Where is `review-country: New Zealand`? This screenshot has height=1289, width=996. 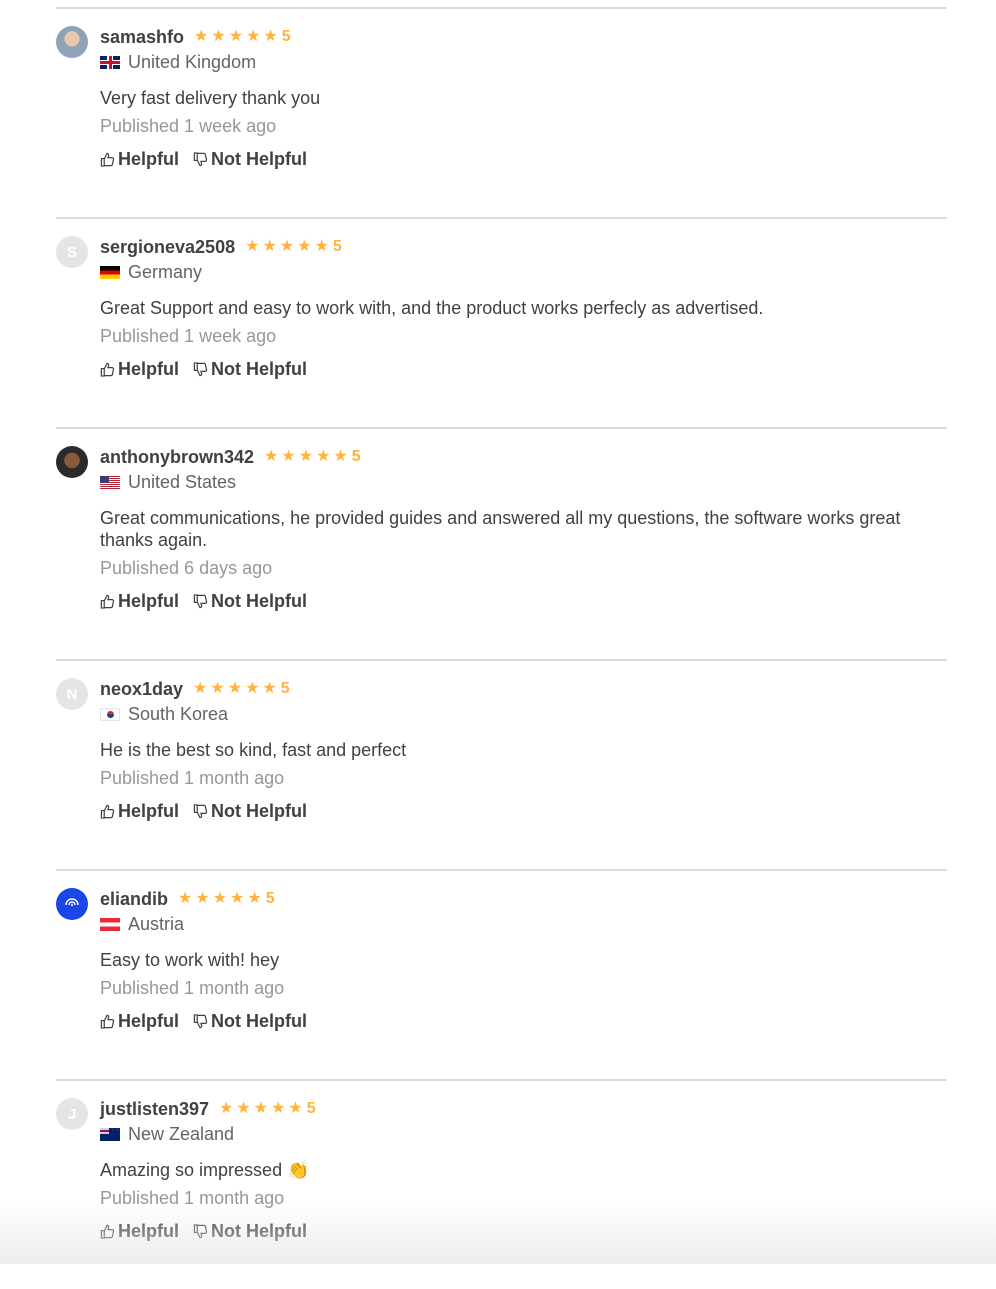 review-country: New Zealand is located at coordinates (181, 1133).